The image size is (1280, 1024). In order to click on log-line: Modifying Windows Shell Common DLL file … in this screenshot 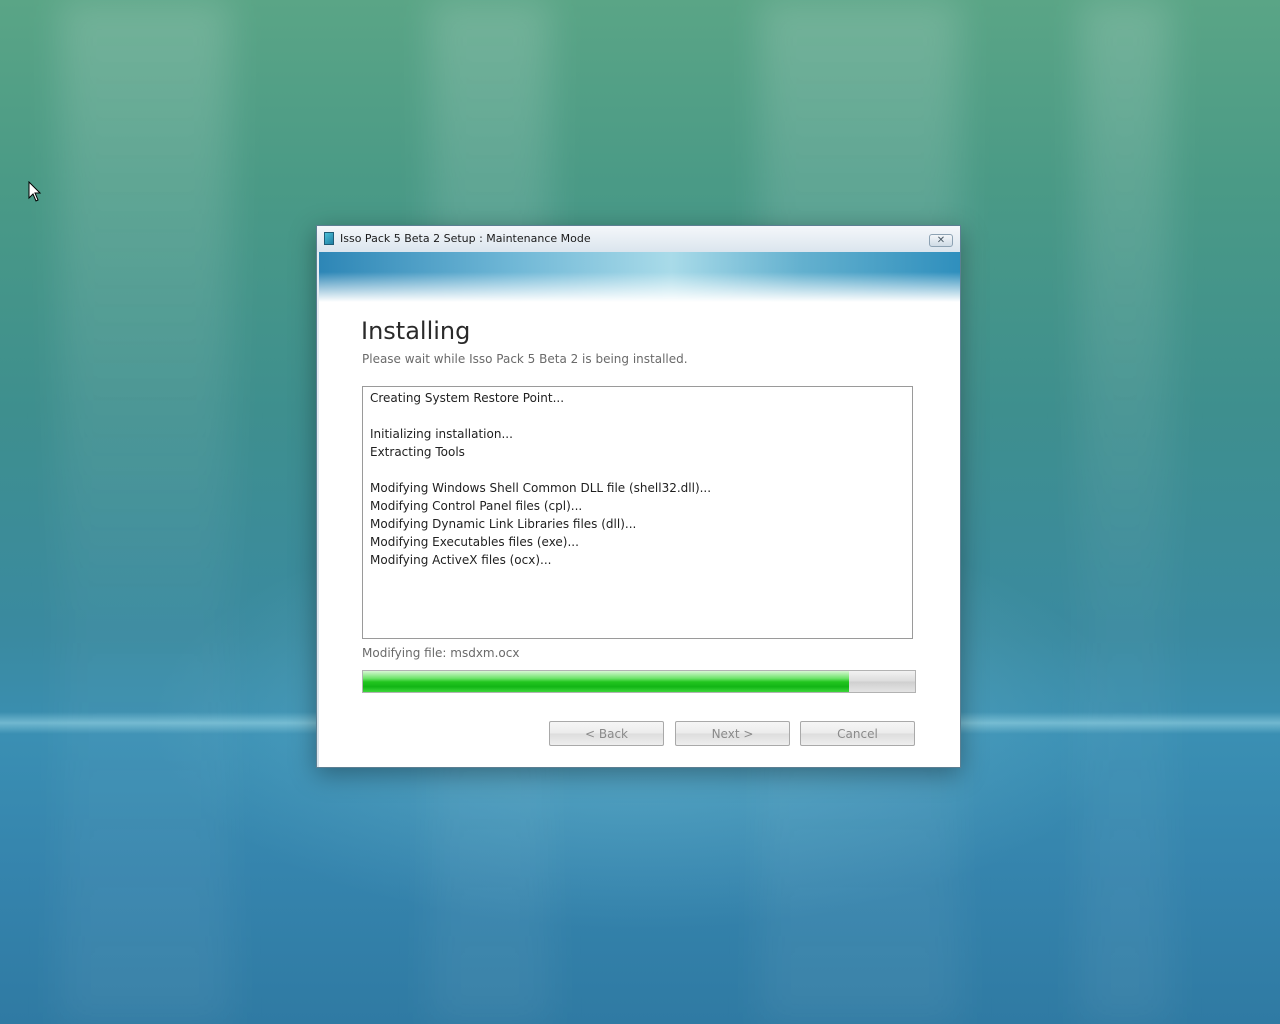, I will do `click(541, 488)`.